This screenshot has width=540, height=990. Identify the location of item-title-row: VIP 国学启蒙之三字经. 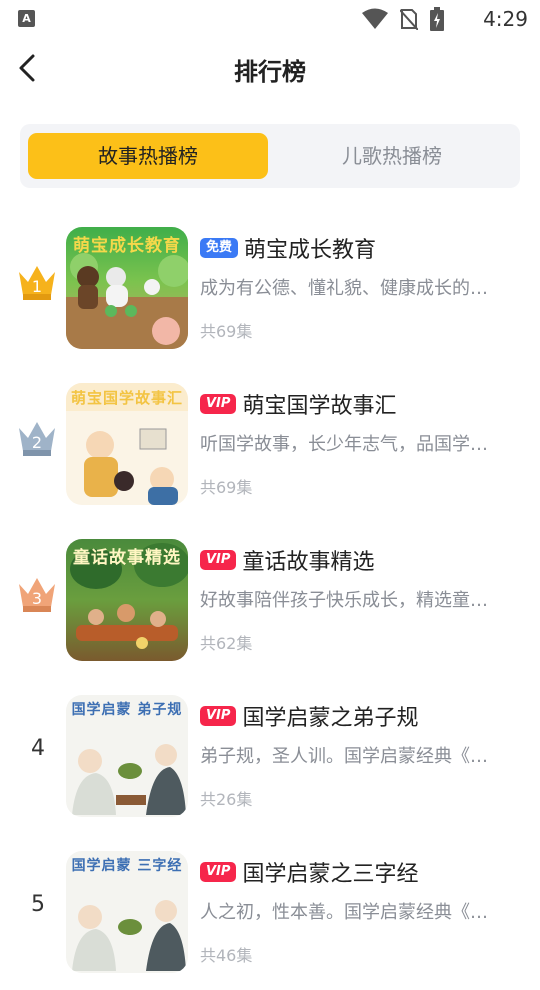
(309, 872).